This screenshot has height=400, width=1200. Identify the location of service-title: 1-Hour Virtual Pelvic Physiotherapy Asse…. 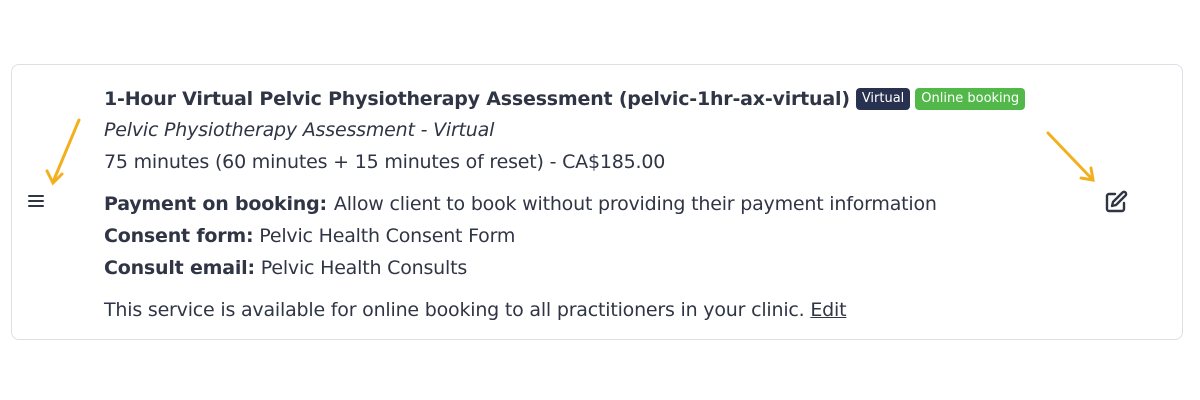
(477, 99).